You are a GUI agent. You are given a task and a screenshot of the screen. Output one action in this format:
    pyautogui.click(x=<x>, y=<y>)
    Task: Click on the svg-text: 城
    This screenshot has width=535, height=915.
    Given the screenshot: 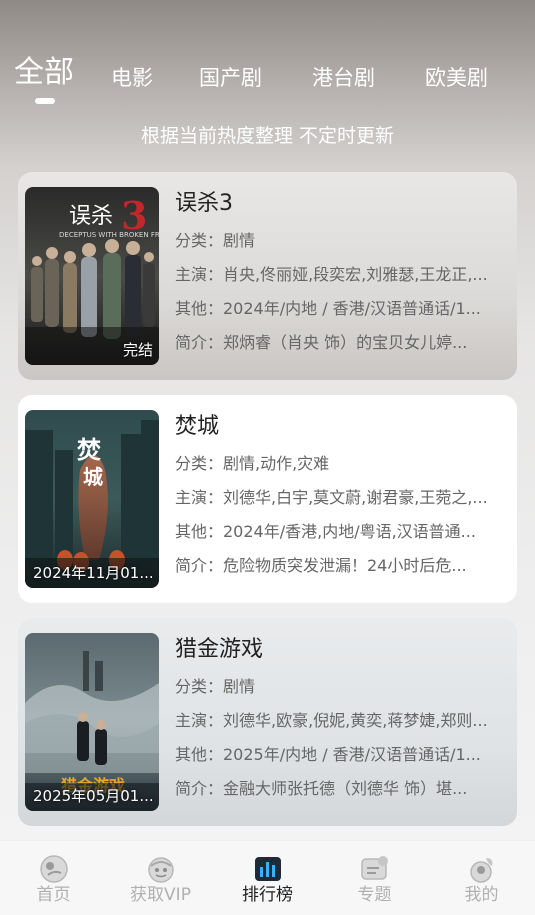 What is the action you would take?
    pyautogui.click(x=93, y=477)
    